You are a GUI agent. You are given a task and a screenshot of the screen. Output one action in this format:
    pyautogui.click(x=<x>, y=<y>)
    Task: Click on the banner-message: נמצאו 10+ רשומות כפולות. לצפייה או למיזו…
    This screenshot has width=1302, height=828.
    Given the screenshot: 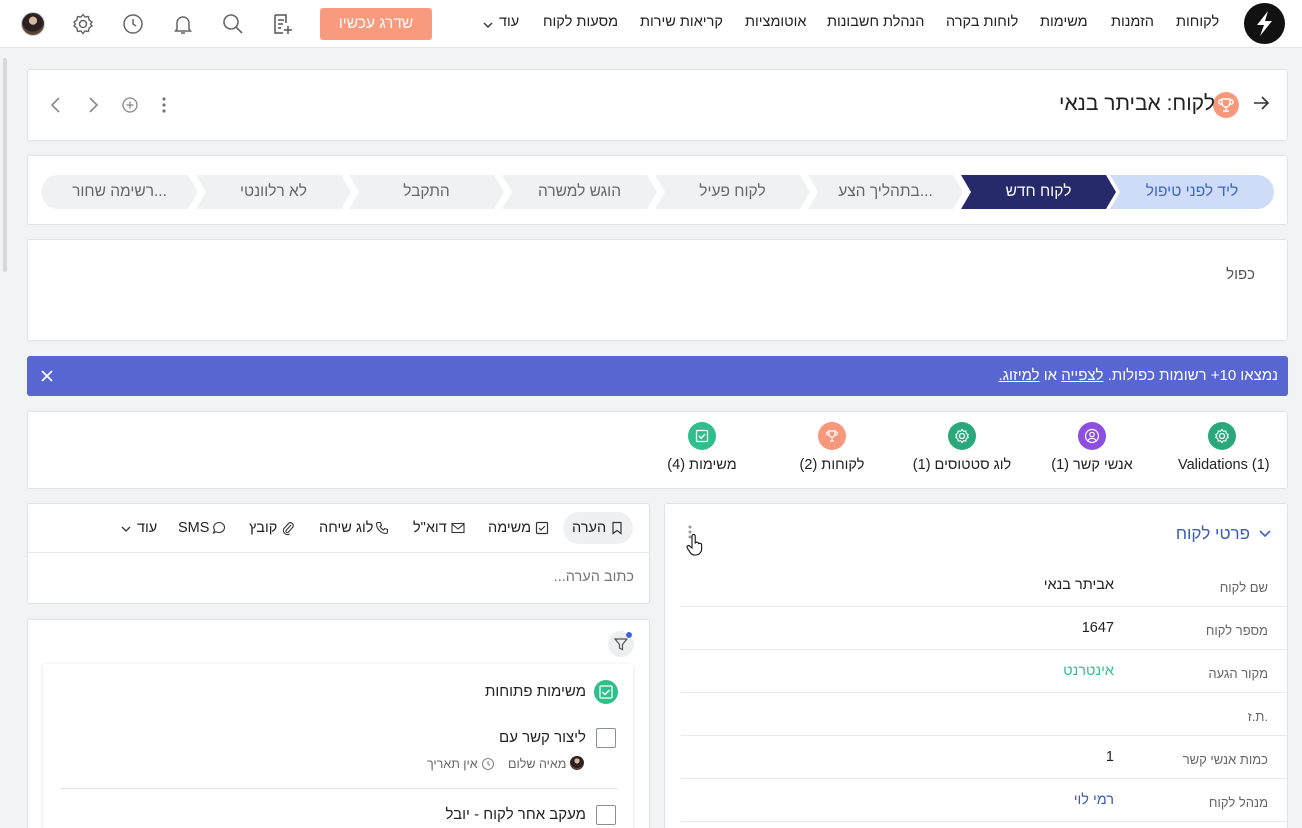 What is the action you would take?
    pyautogui.click(x=1138, y=375)
    